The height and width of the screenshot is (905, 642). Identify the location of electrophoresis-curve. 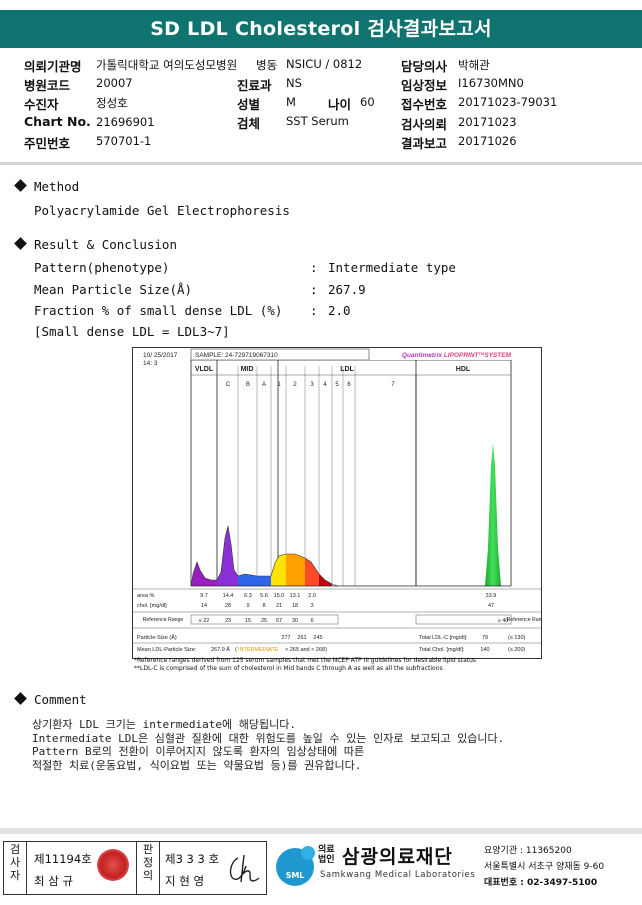
(345, 515).